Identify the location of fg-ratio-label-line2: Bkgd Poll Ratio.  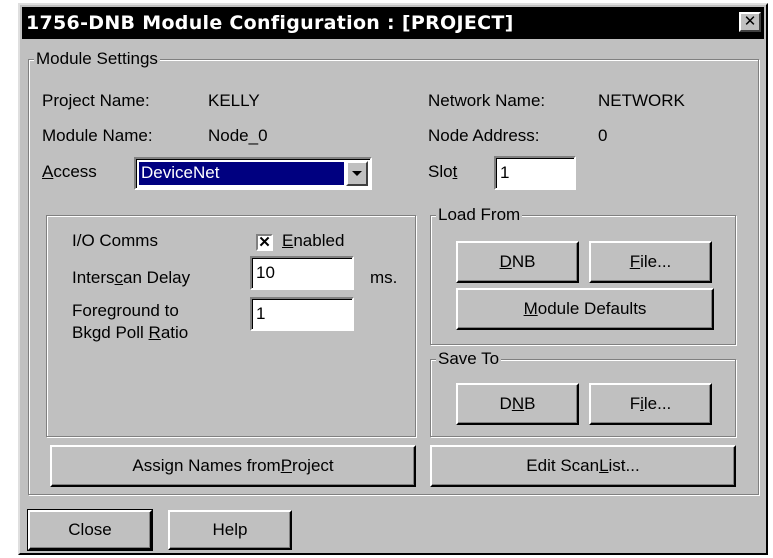
(130, 333).